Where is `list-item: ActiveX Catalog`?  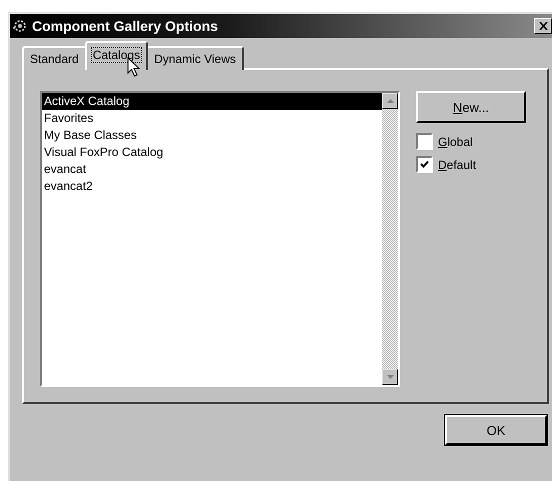 list-item: ActiveX Catalog is located at coordinates (212, 101).